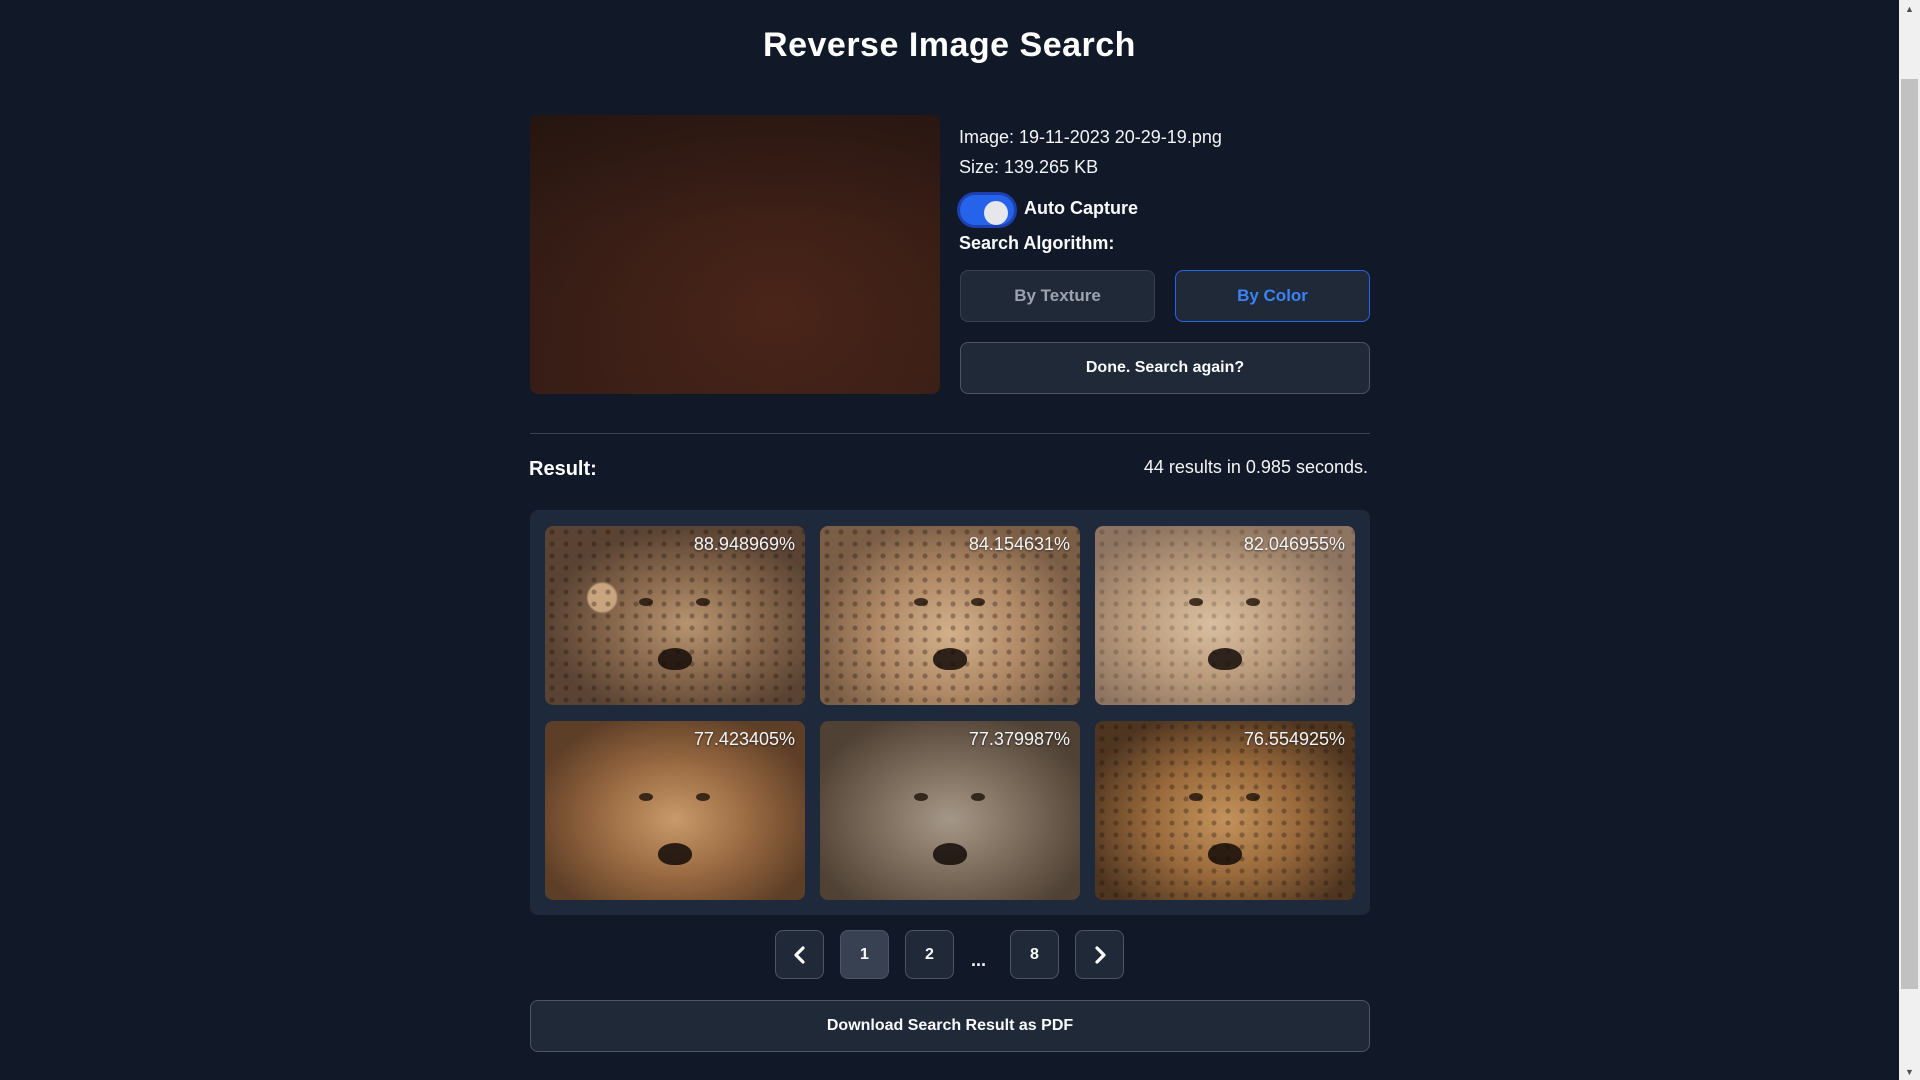 The width and height of the screenshot is (1920, 1080). Describe the element at coordinates (1090, 137) in the screenshot. I see `image-filename: Image: 19-11-2023 20-29-19.png` at that location.